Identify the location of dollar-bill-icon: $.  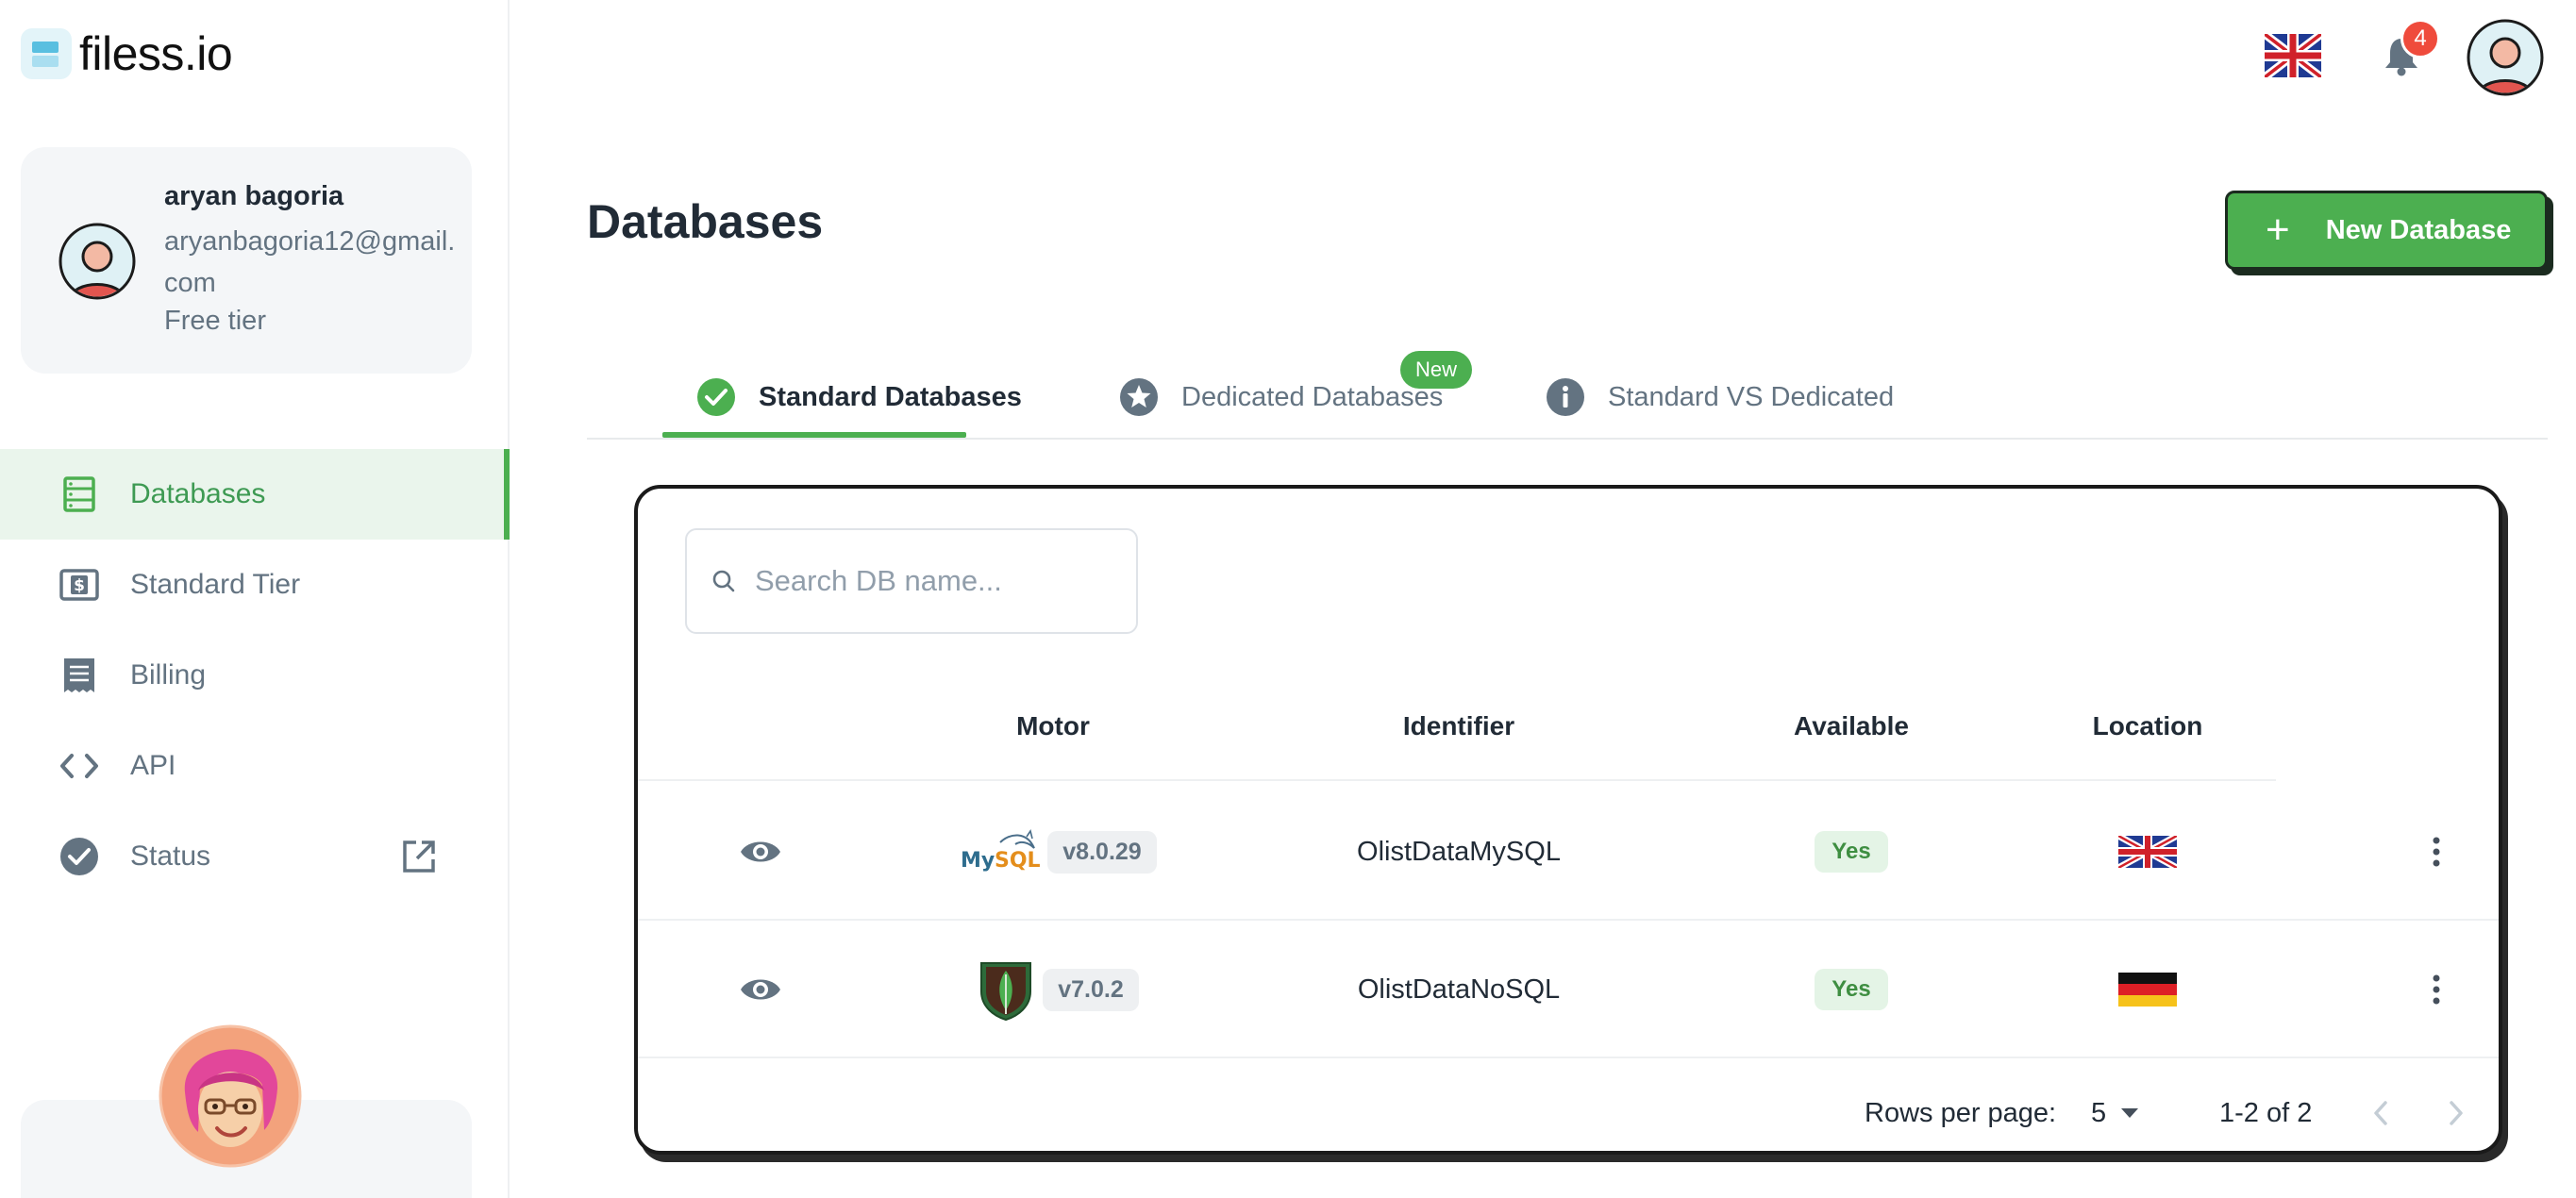
(79, 585).